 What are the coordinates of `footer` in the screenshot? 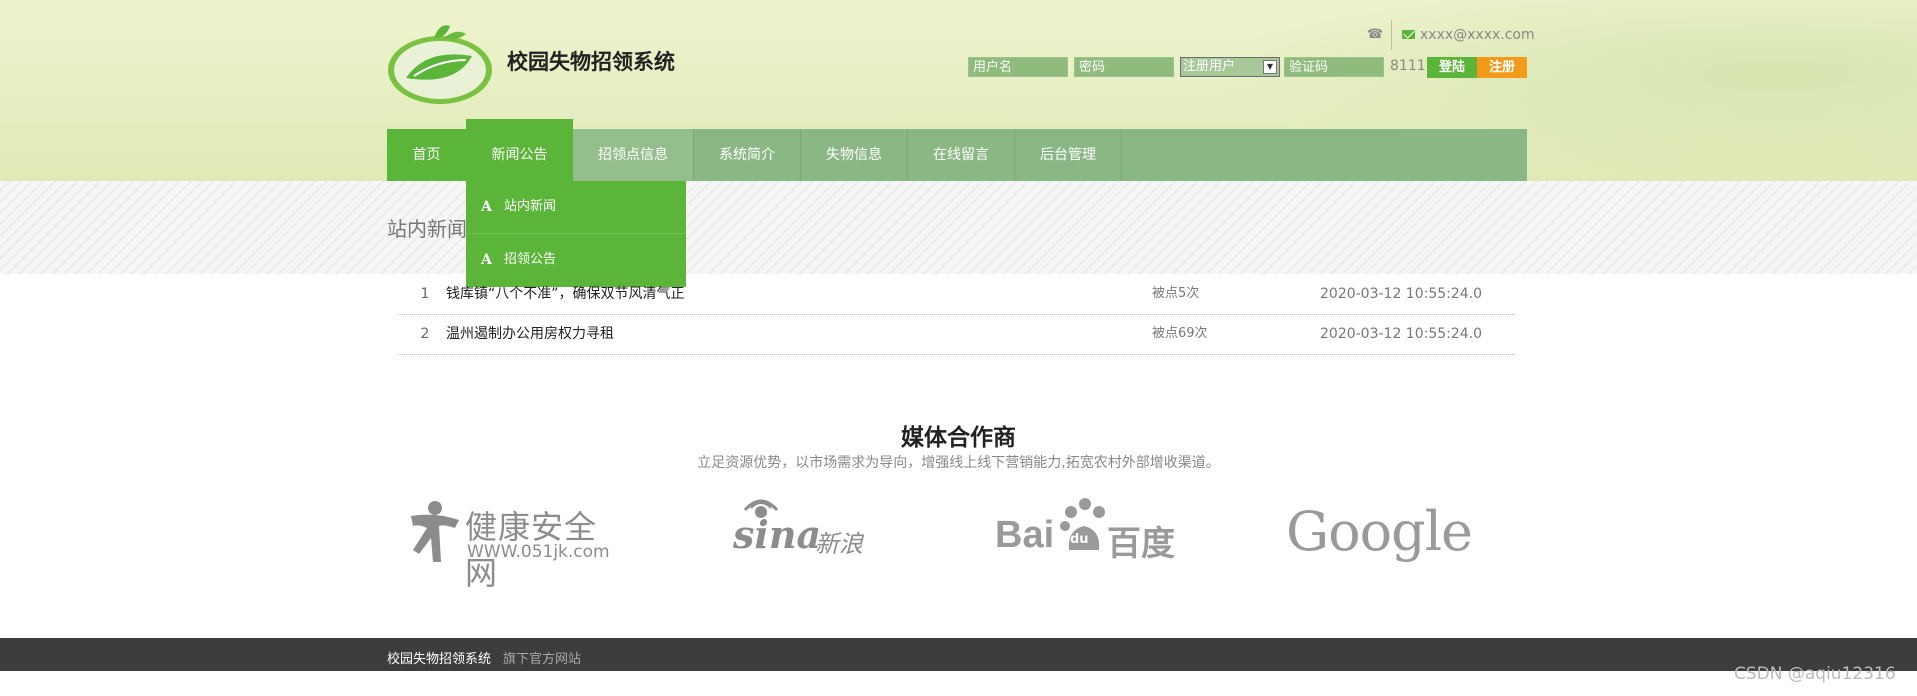 It's located at (958, 654).